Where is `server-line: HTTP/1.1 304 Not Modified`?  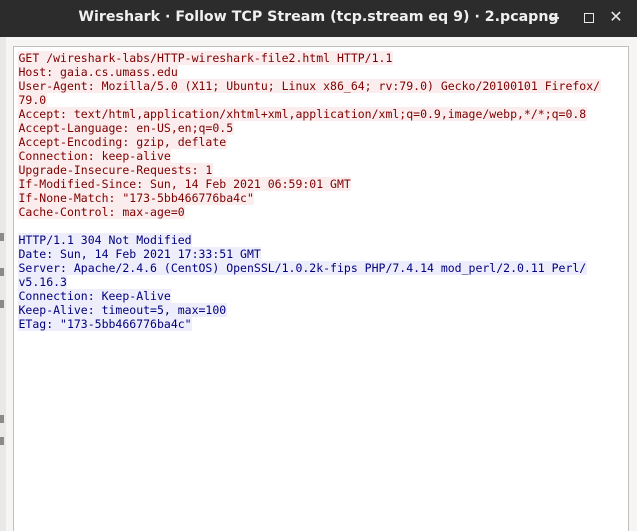 server-line: HTTP/1.1 304 Not Modified is located at coordinates (105, 240).